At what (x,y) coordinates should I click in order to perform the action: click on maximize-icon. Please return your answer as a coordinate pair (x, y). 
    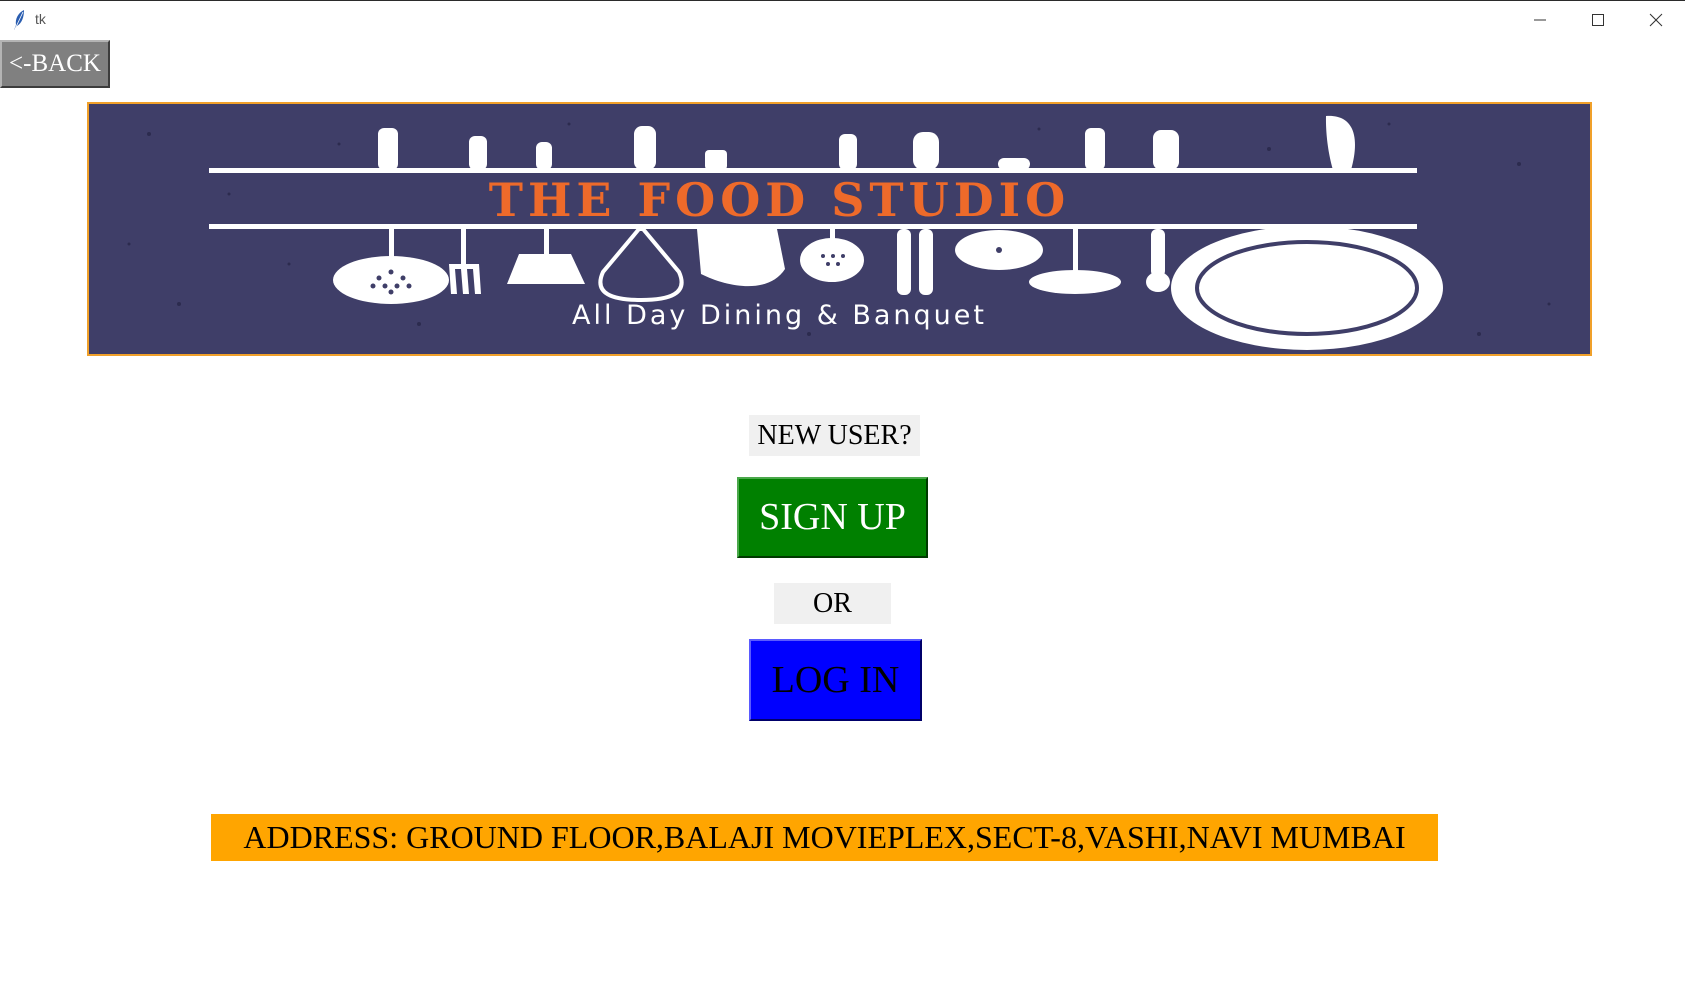
    Looking at the image, I should click on (1598, 20).